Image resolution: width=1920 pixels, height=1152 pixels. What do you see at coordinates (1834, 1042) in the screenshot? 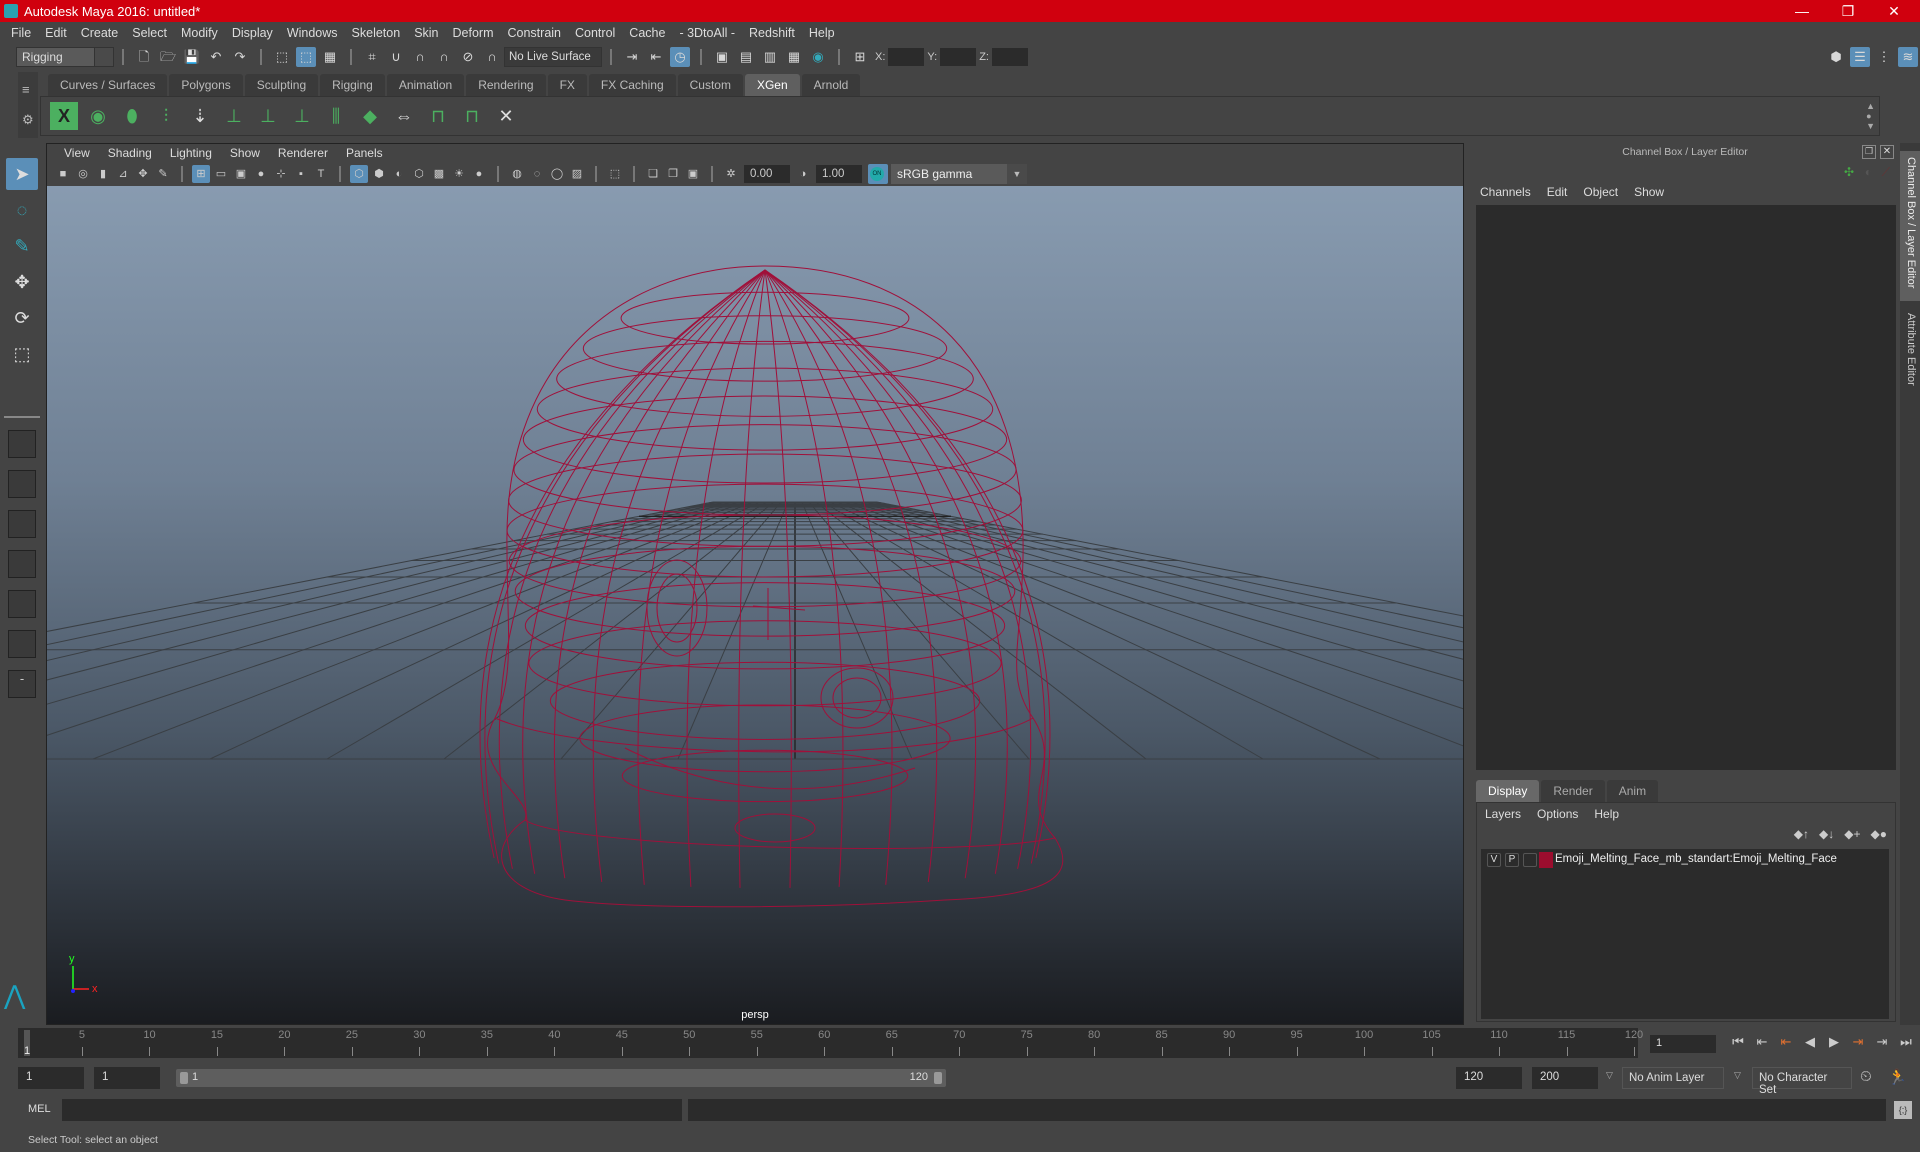
I see `play-forwards-icon: ▶` at bounding box center [1834, 1042].